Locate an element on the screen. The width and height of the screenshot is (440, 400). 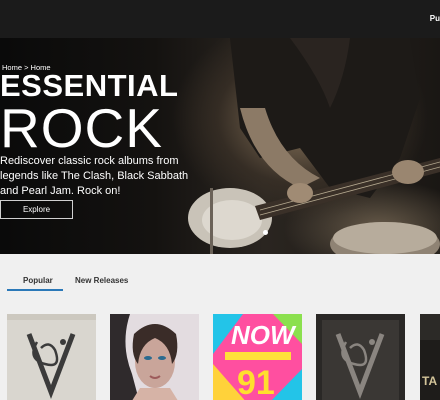
tab-new-releases: New Releases is located at coordinates (101, 280).